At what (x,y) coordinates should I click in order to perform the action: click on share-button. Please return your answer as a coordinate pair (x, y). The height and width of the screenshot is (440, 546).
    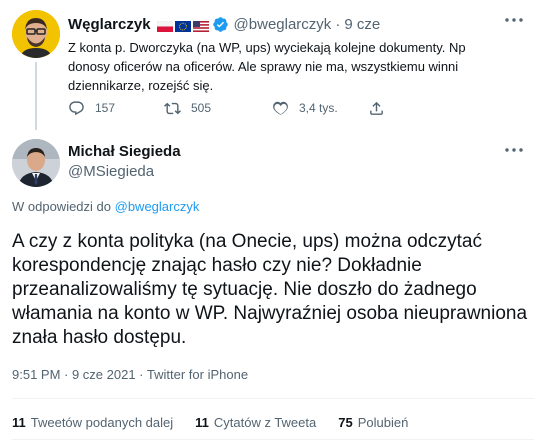
    Looking at the image, I should click on (381, 108).